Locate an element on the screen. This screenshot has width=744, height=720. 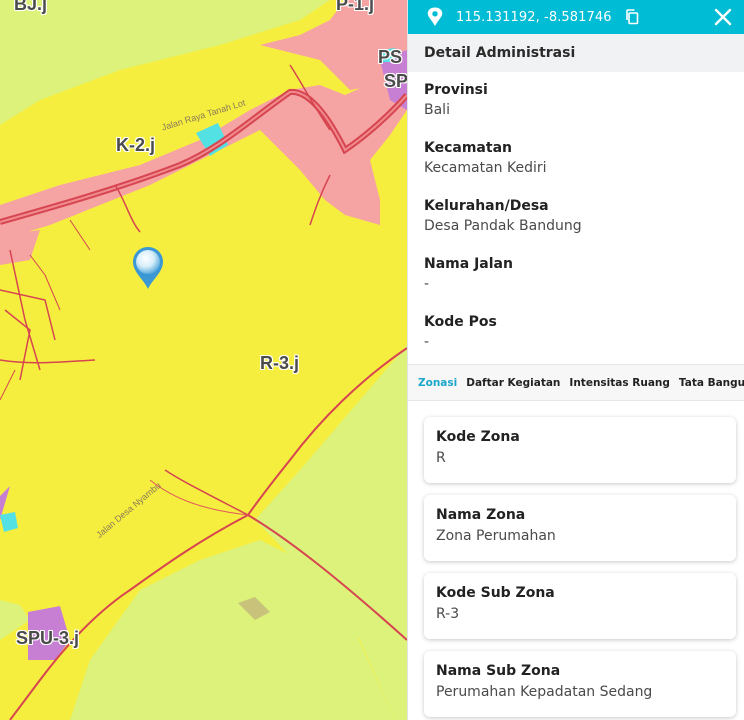
tab-intensitas-ruang: Intensitas Ruang is located at coordinates (619, 383).